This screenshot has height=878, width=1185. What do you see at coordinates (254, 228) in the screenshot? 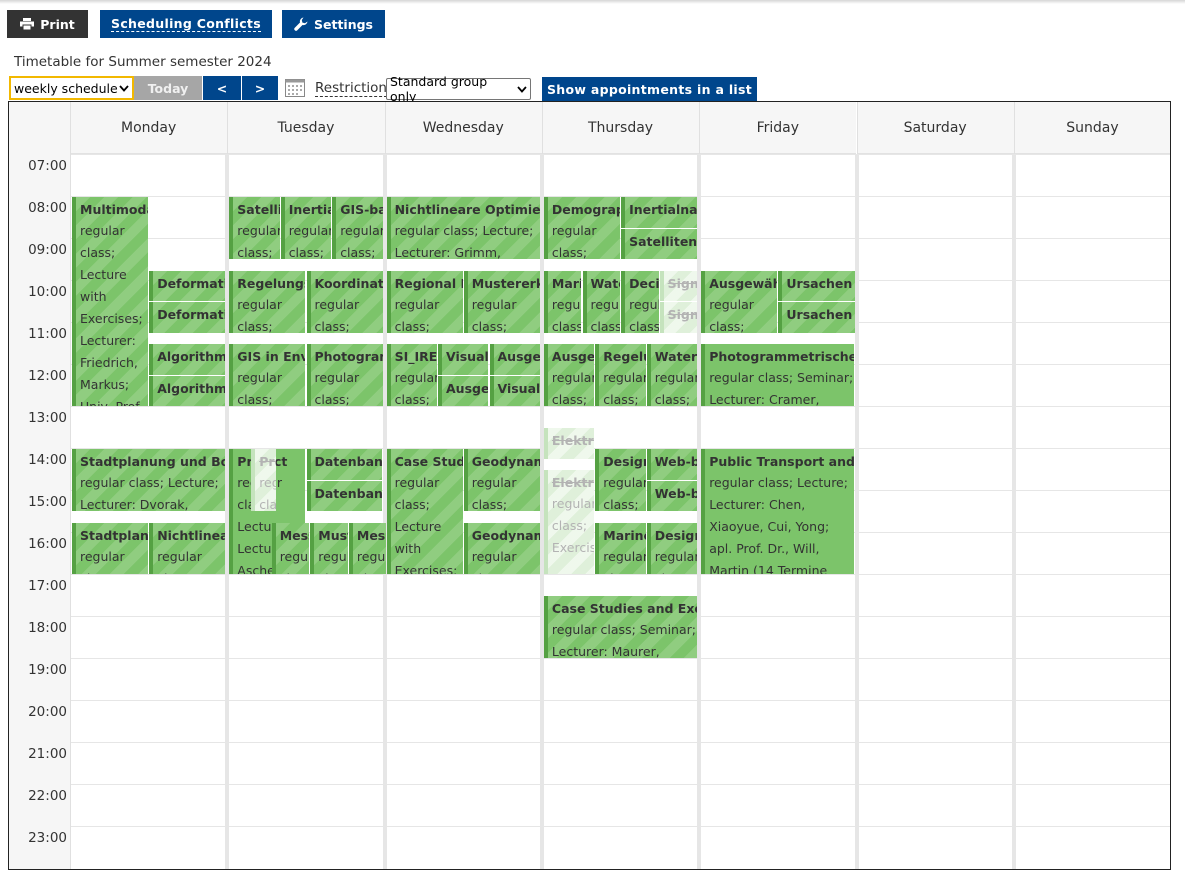
I see `calendar-event: Satellite regular class;` at bounding box center [254, 228].